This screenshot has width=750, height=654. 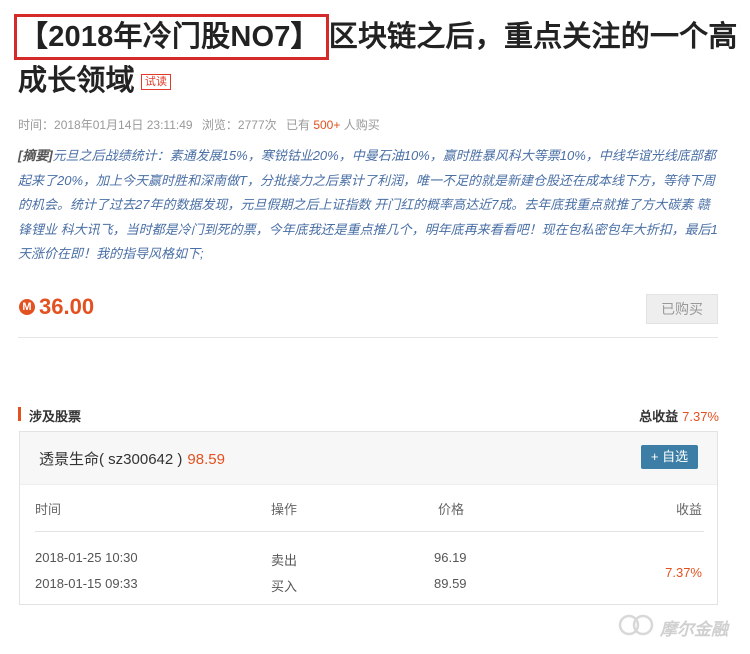 What do you see at coordinates (659, 416) in the screenshot?
I see `total-return-label: 总收益` at bounding box center [659, 416].